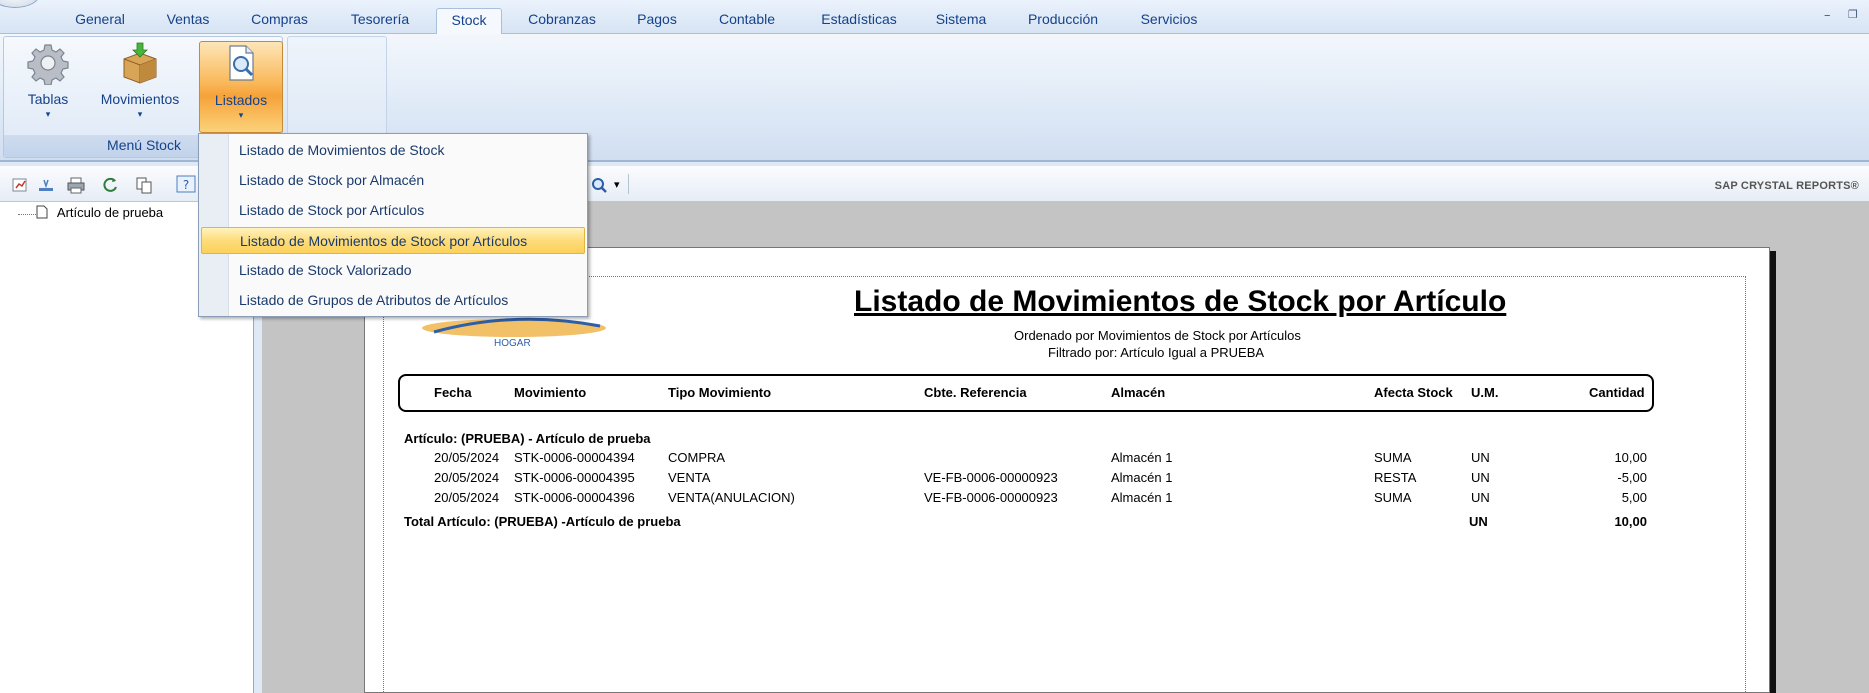 This screenshot has width=1869, height=693. I want to click on row-movimiento: STK-0006-00004396, so click(574, 497).